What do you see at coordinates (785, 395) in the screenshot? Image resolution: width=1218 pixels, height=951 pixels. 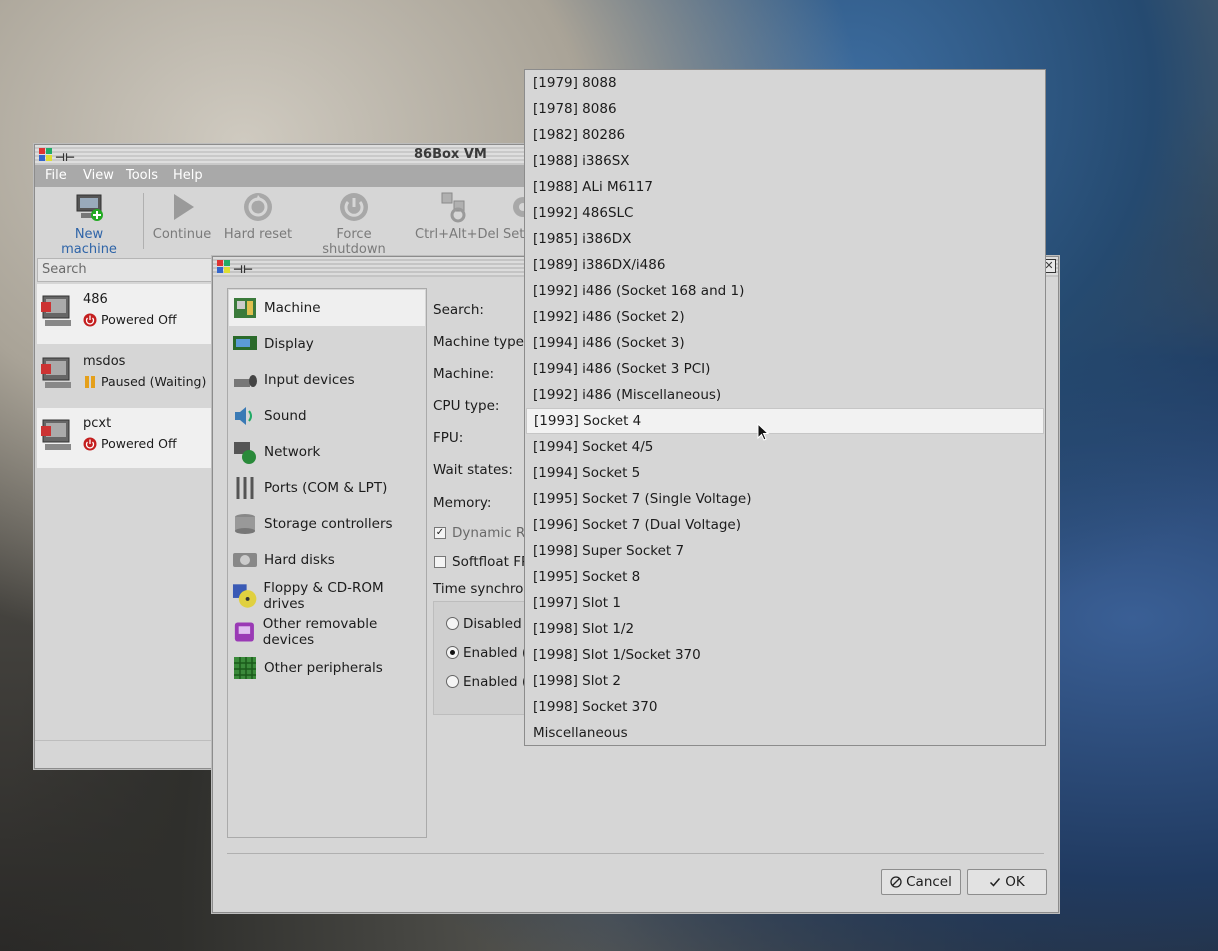 I see `dropdown-option: [1992] i486 (Miscellaneous)` at bounding box center [785, 395].